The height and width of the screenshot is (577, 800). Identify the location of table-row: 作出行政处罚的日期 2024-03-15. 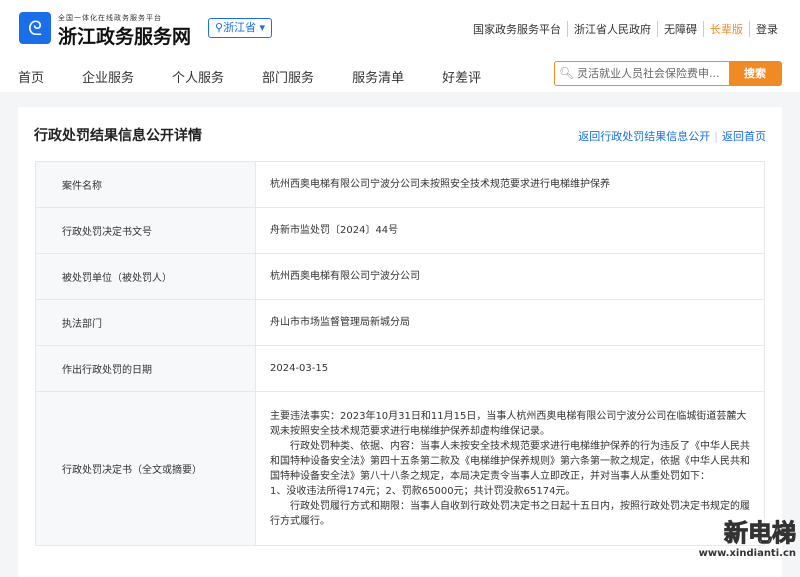
(400, 368).